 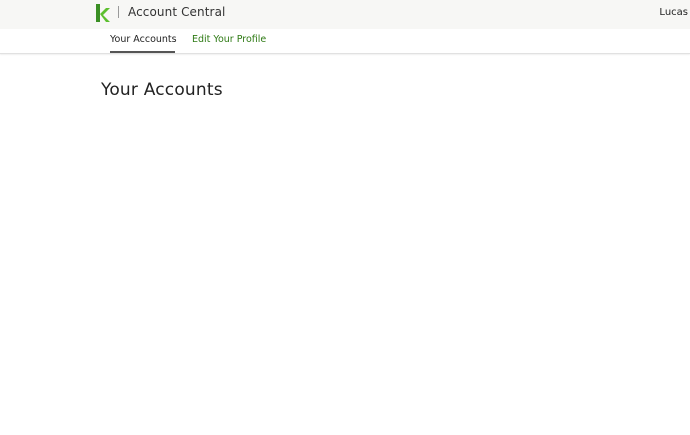 What do you see at coordinates (673, 12) in the screenshot?
I see `user-name-menu: Lucas` at bounding box center [673, 12].